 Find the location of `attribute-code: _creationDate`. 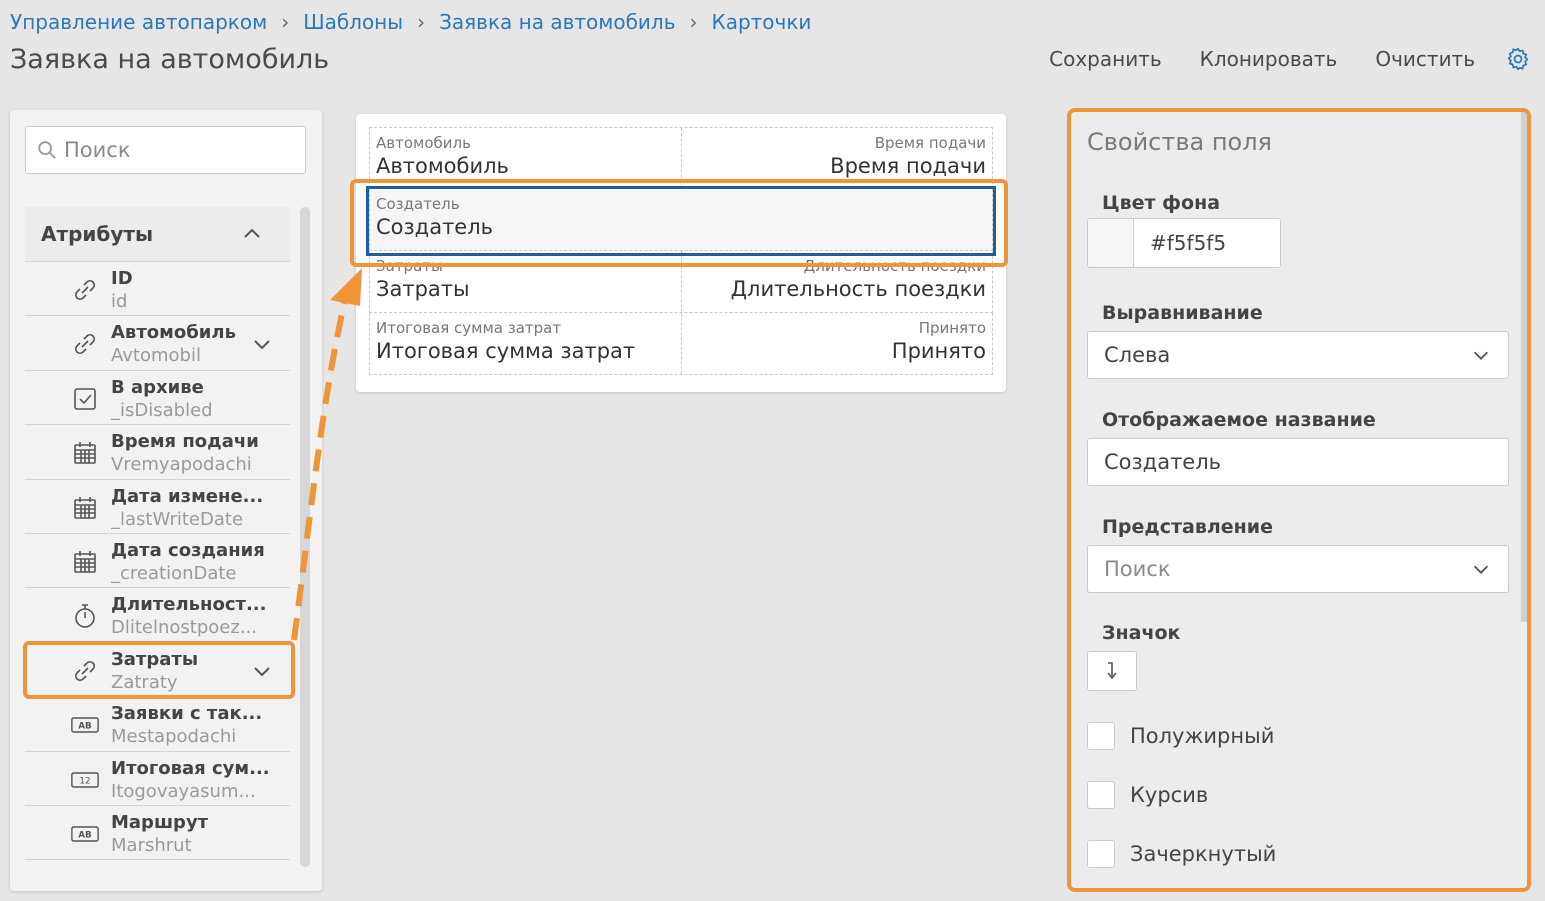

attribute-code: _creationDate is located at coordinates (174, 573).